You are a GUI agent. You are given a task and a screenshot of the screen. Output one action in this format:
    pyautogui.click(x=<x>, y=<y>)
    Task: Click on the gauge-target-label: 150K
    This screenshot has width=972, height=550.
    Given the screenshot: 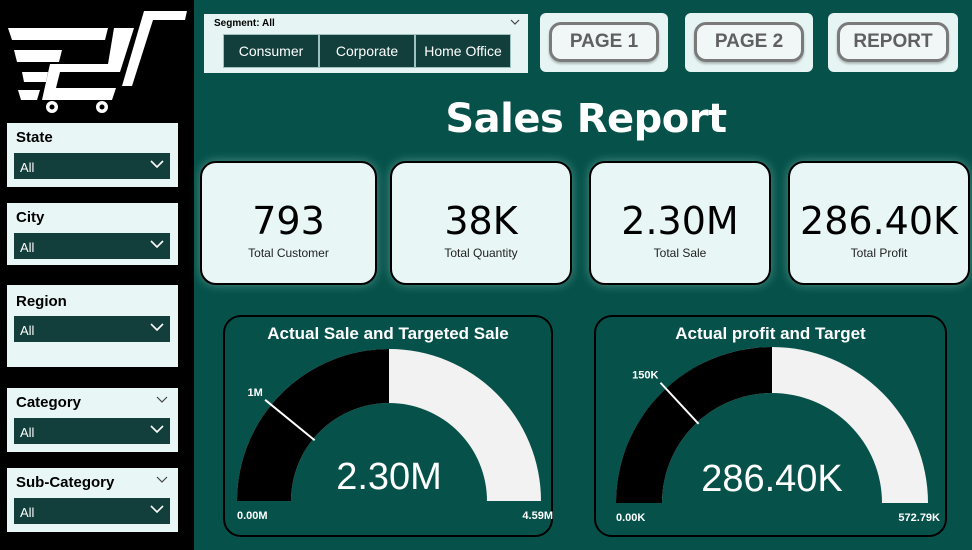 What is the action you would take?
    pyautogui.click(x=645, y=376)
    